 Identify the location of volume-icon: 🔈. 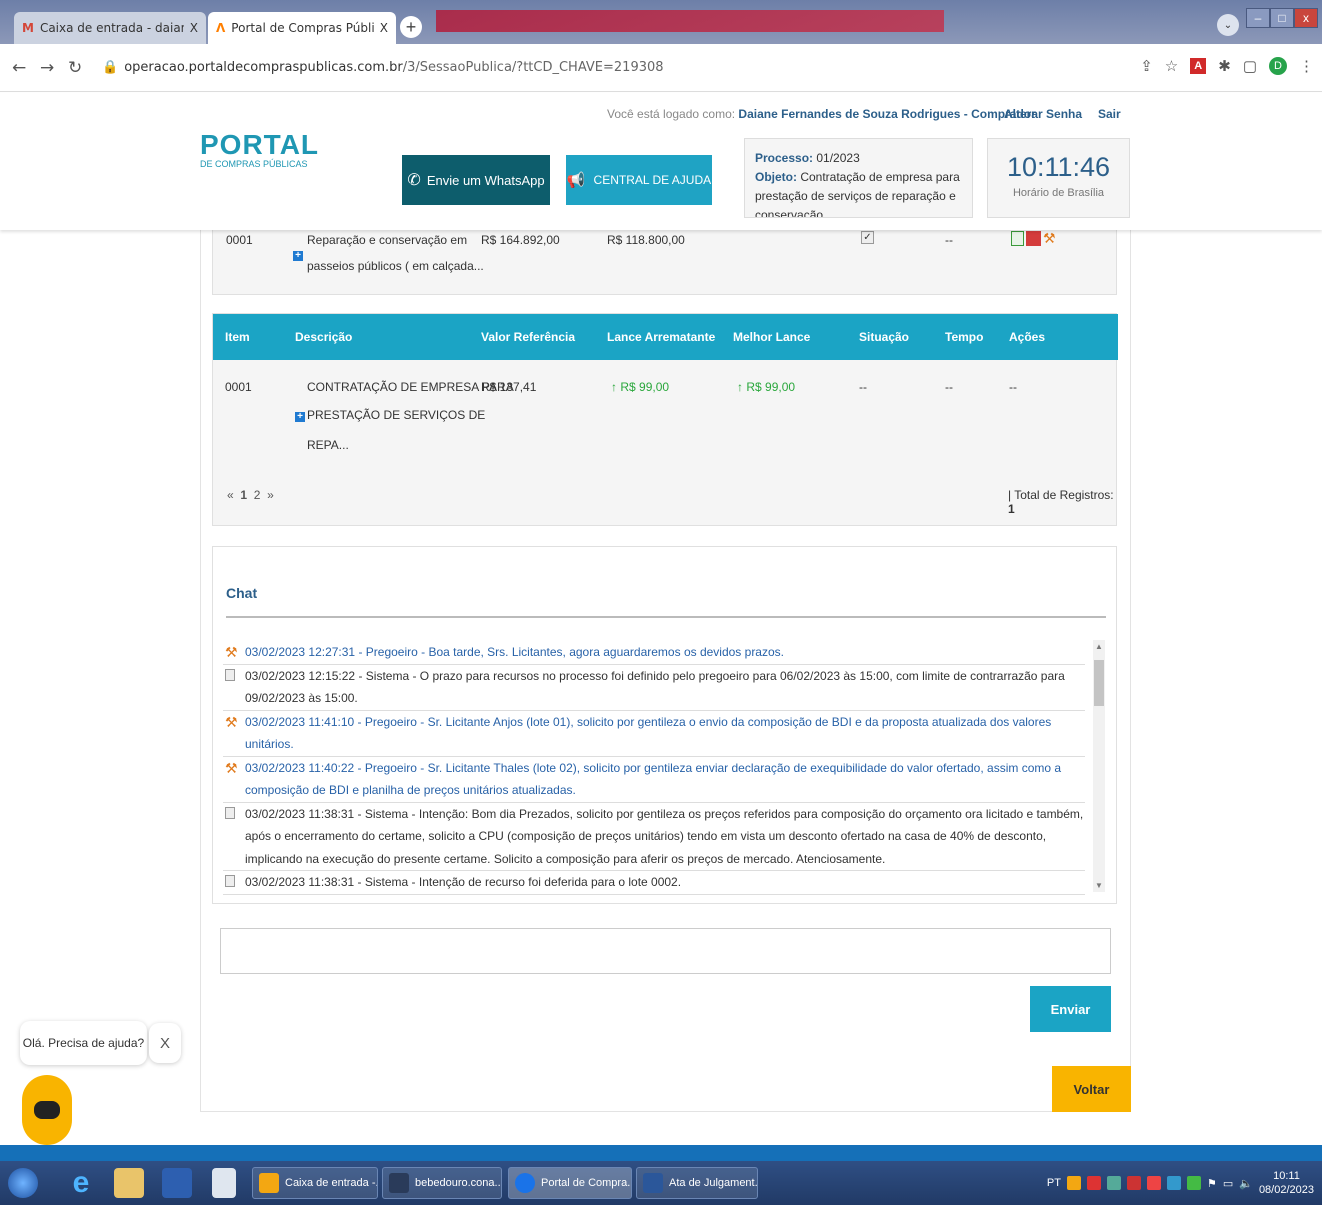
(1246, 1183).